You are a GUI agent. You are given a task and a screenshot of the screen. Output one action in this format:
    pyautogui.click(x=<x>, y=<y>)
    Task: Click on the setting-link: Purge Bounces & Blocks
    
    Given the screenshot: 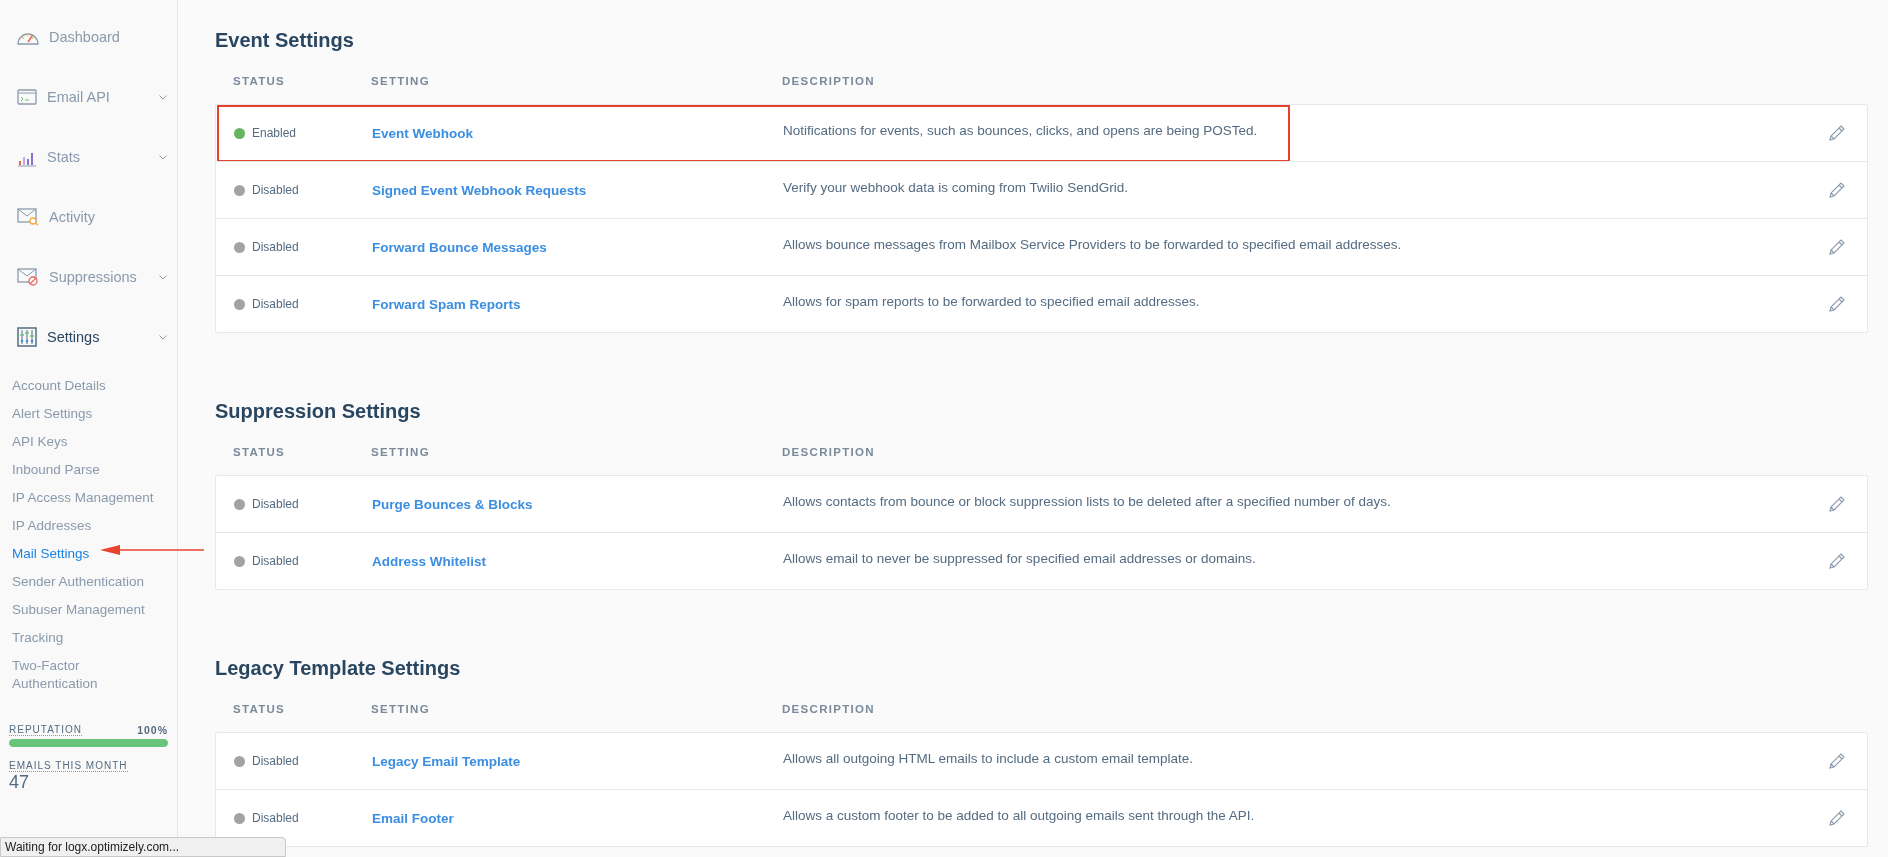 What is the action you would take?
    pyautogui.click(x=452, y=504)
    